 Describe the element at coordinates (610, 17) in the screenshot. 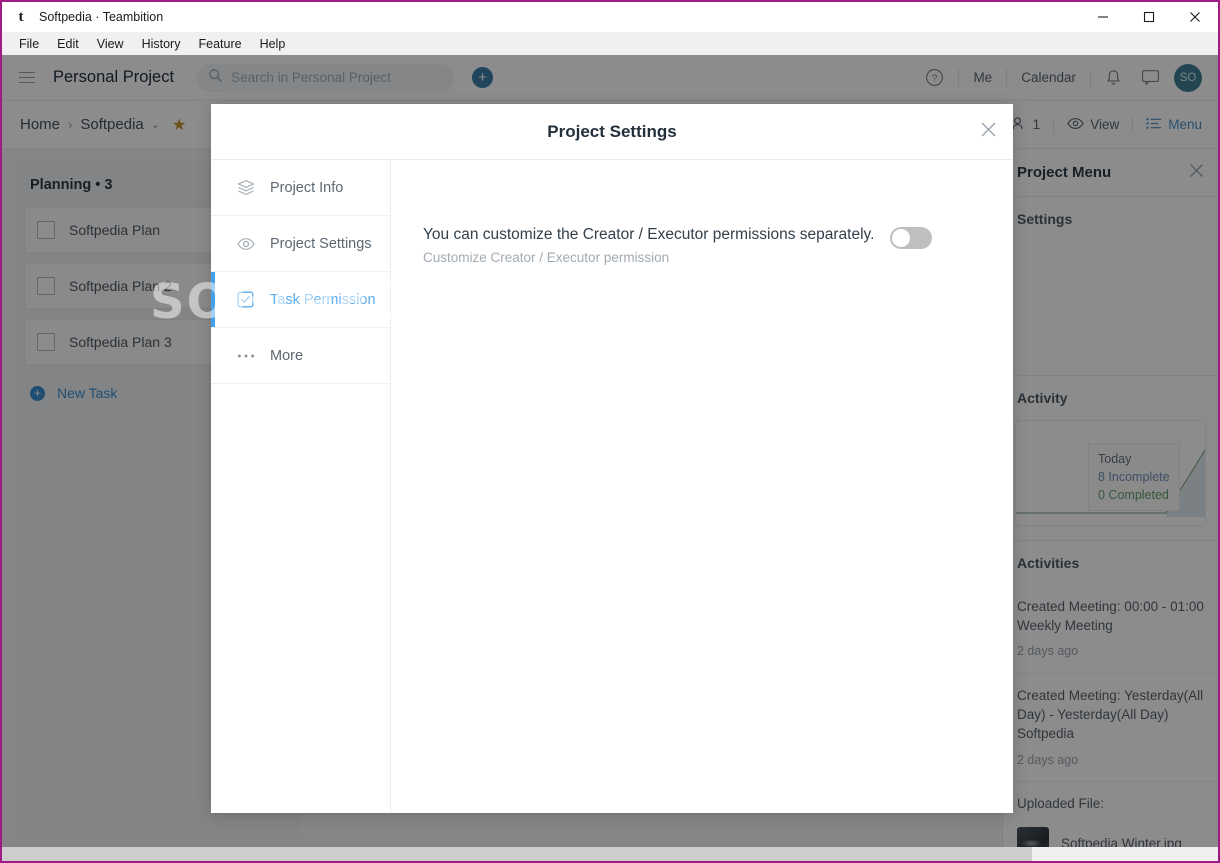

I see `window-title-bar: t Softpedia · Teambition` at that location.